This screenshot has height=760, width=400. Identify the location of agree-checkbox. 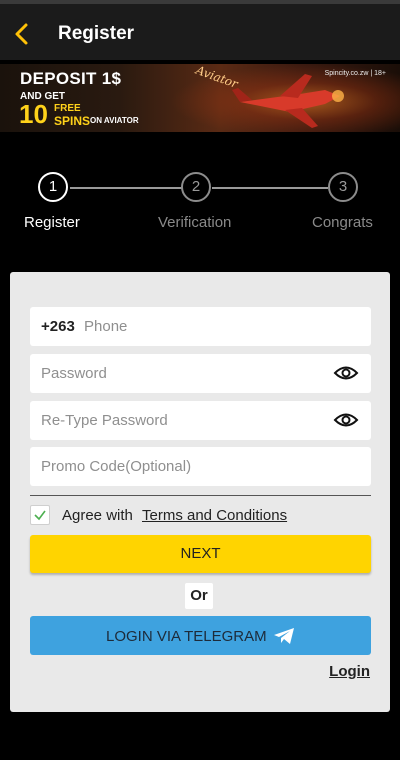
(40, 515).